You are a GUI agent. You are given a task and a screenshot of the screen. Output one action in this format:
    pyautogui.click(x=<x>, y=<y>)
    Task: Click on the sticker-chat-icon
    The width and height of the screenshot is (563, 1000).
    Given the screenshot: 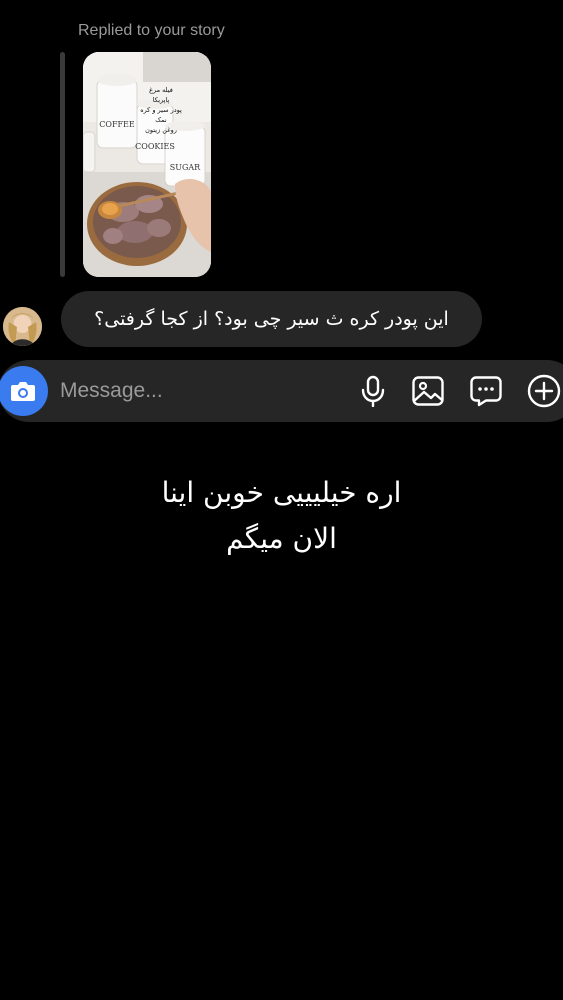 What is the action you would take?
    pyautogui.click(x=486, y=391)
    